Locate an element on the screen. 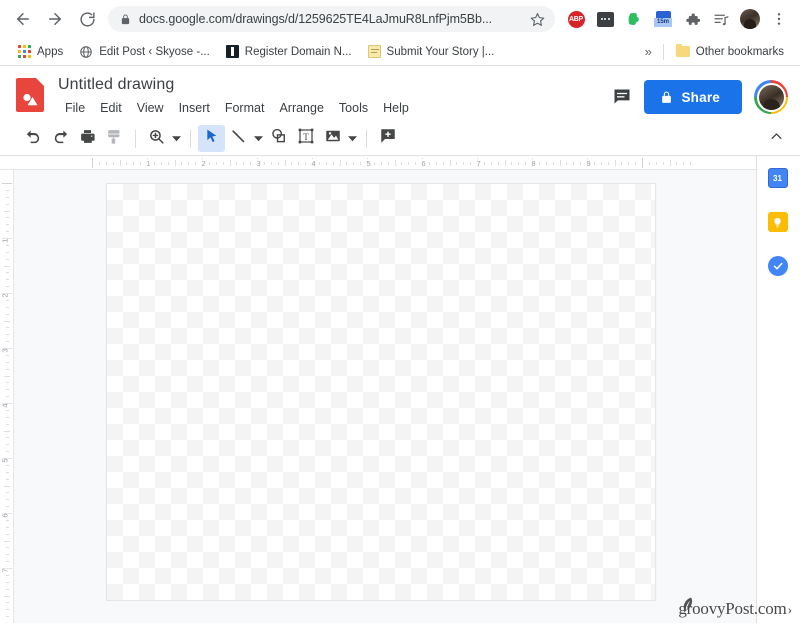 This screenshot has width=800, height=624. back-button is located at coordinates (23, 19).